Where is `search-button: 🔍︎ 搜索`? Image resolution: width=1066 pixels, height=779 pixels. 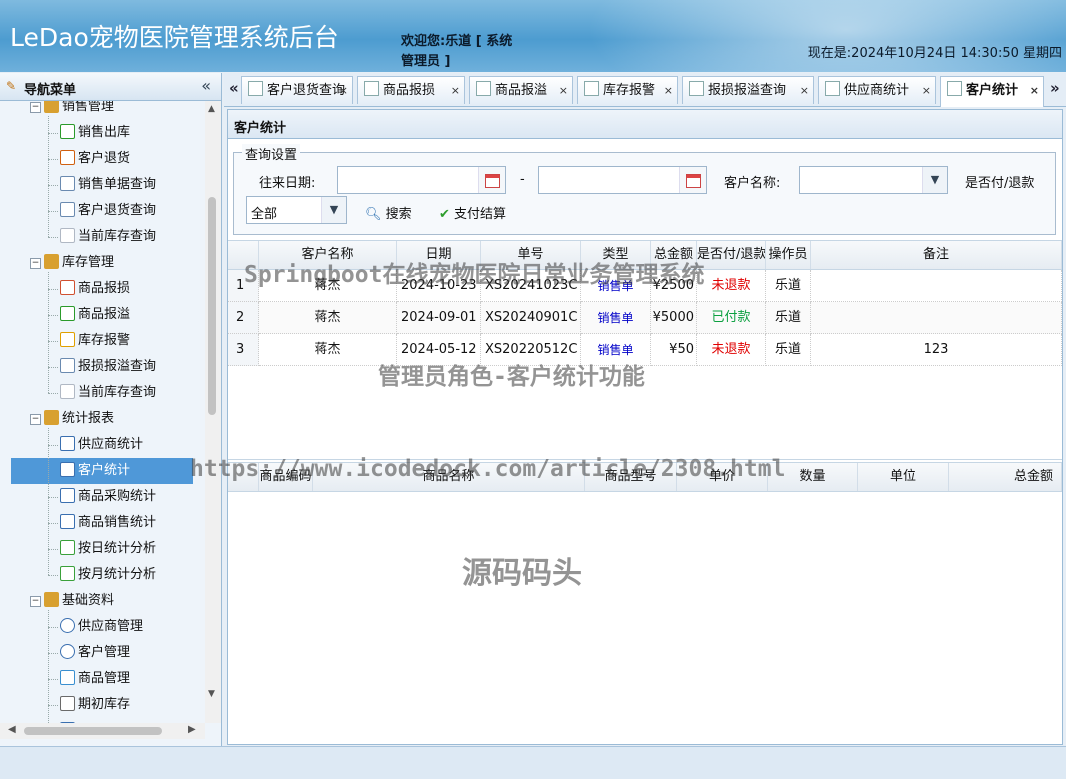
search-button: 🔍︎ 搜索 is located at coordinates (388, 212).